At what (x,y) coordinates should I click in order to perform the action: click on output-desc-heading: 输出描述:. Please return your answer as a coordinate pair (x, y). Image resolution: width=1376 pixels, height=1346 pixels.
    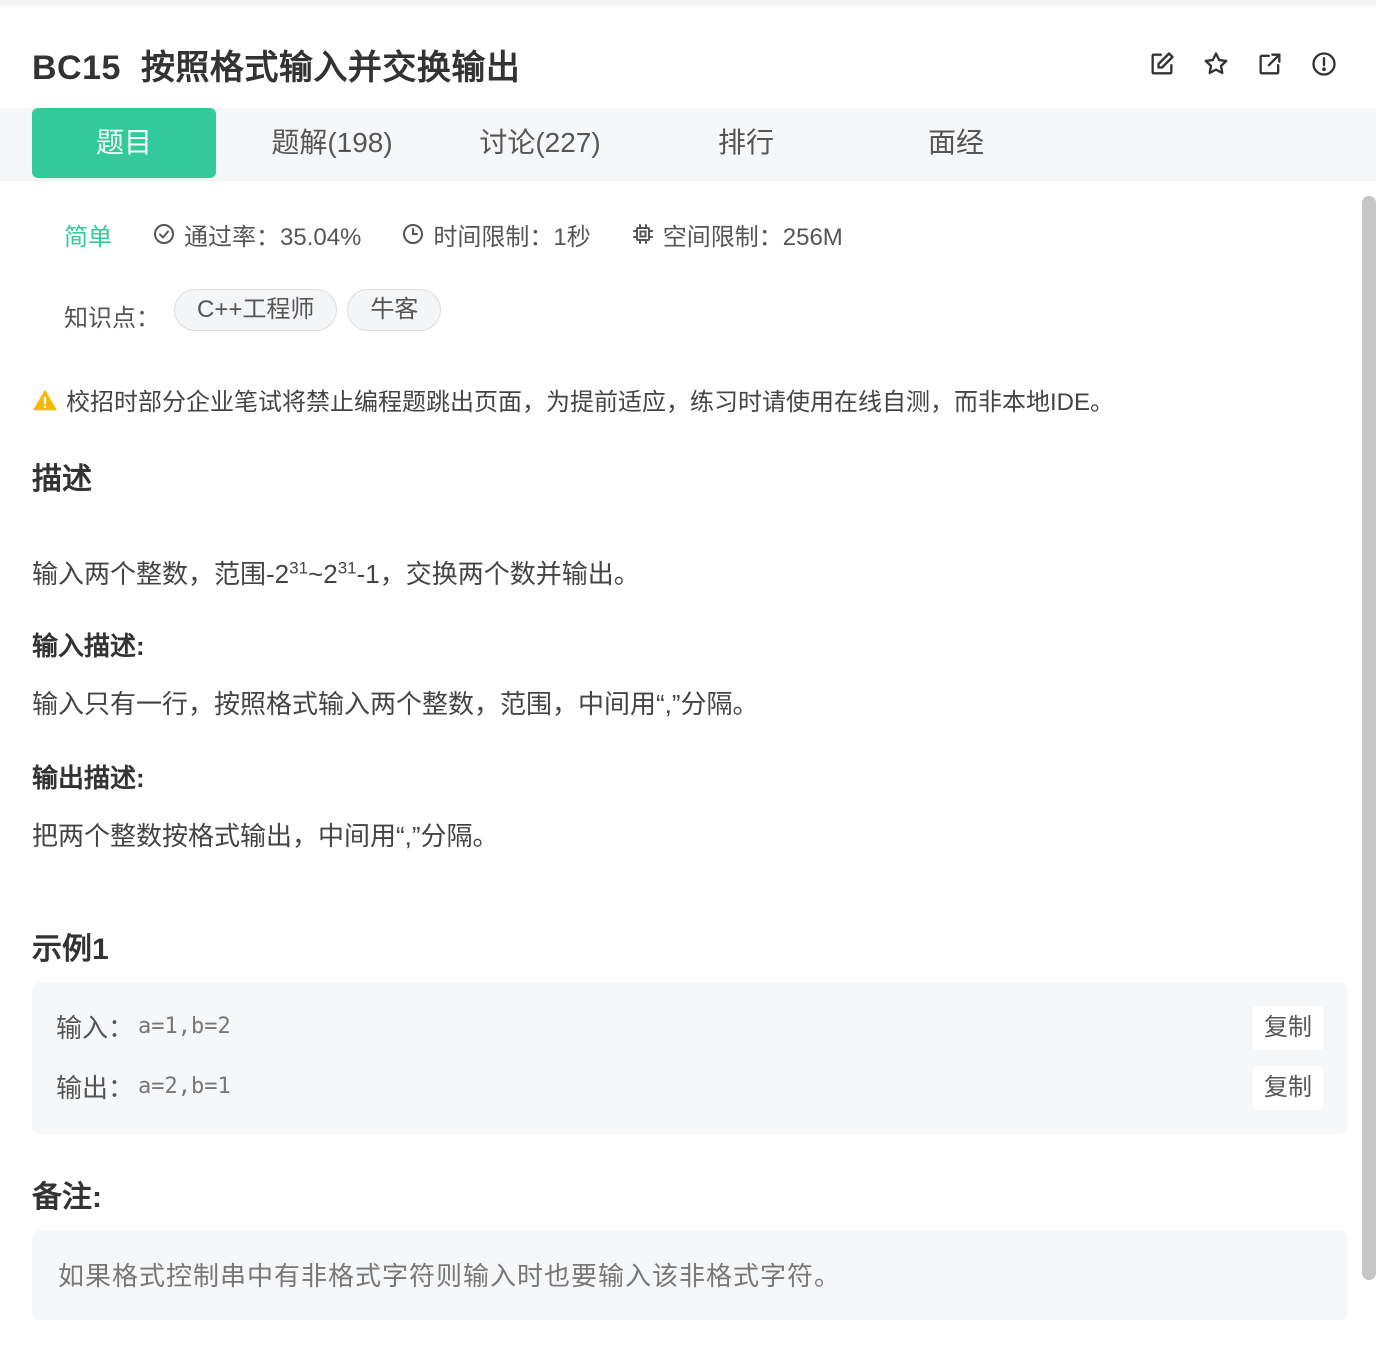
    Looking at the image, I should click on (88, 778).